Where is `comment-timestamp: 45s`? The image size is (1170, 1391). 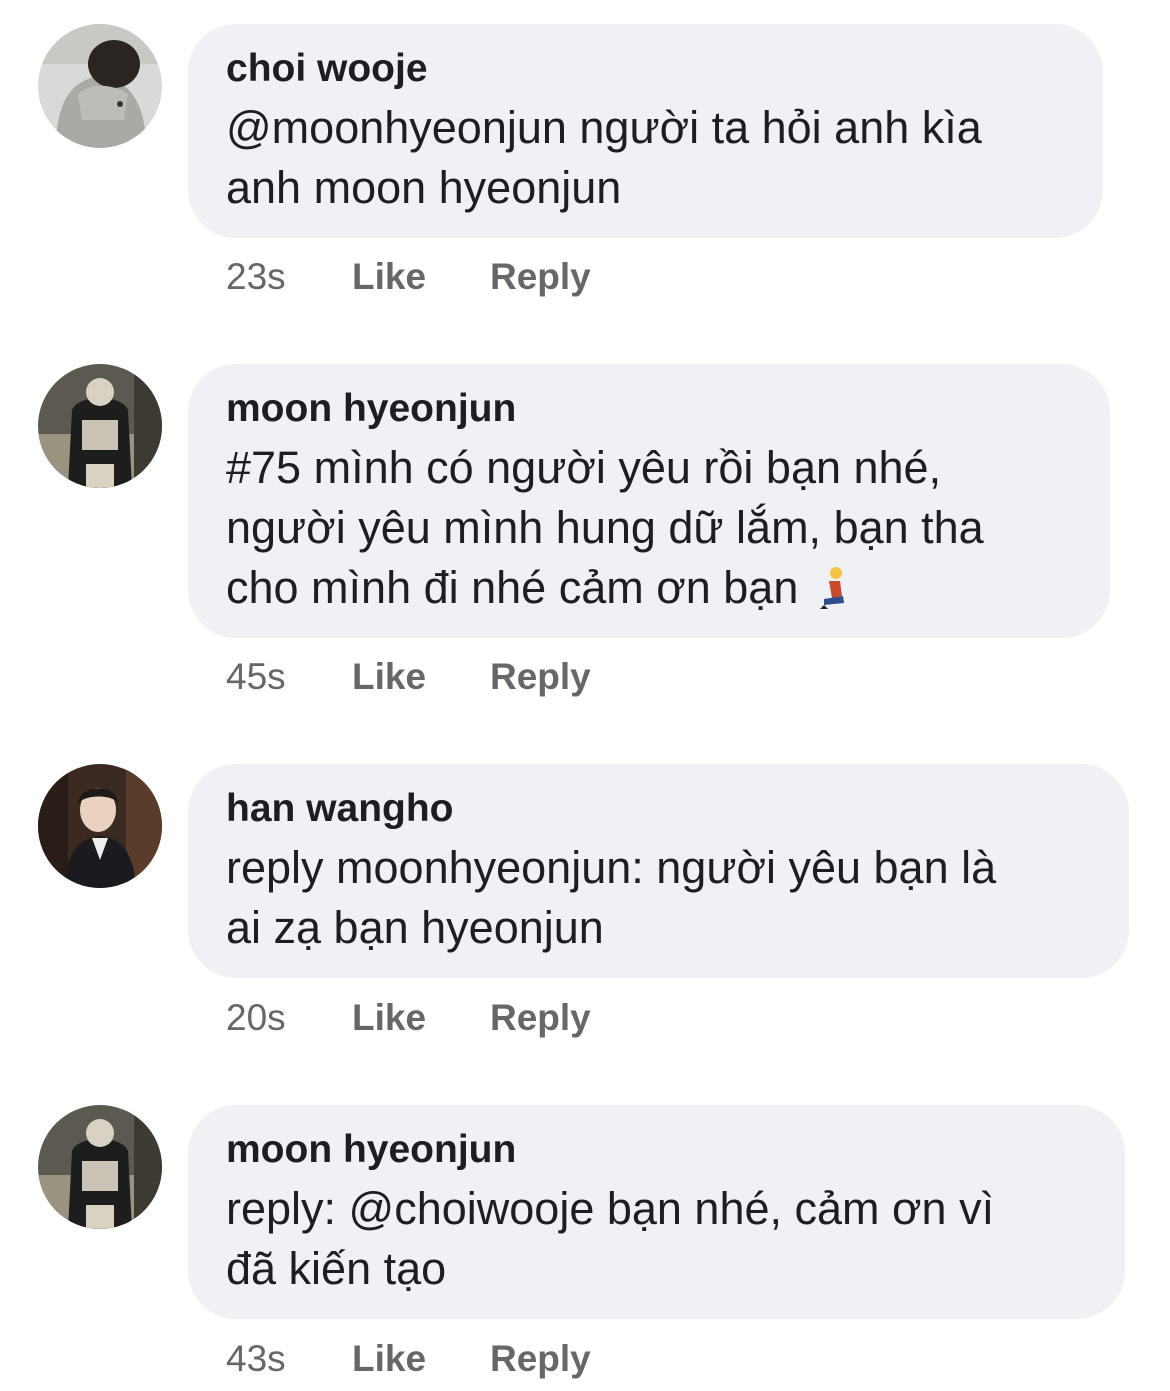
comment-timestamp: 45s is located at coordinates (256, 676).